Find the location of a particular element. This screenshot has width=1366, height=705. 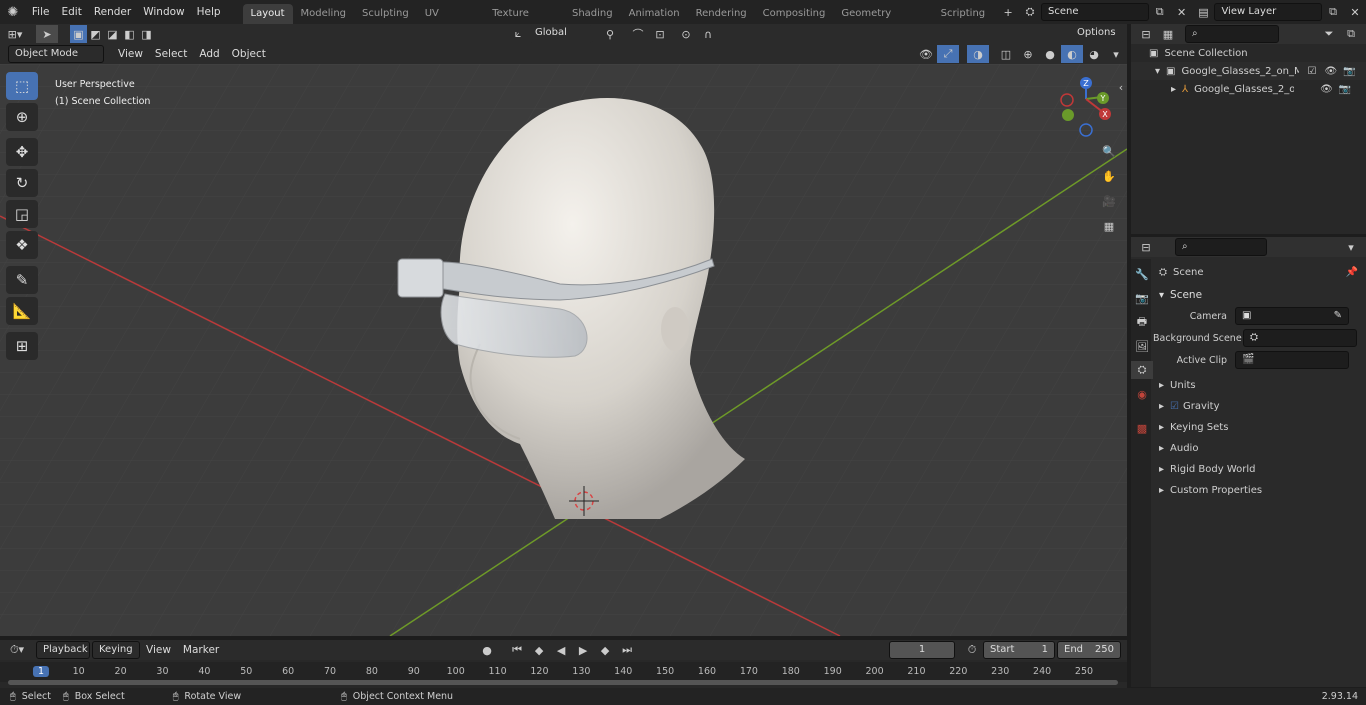

falloff-icon: ∩ is located at coordinates (708, 34).